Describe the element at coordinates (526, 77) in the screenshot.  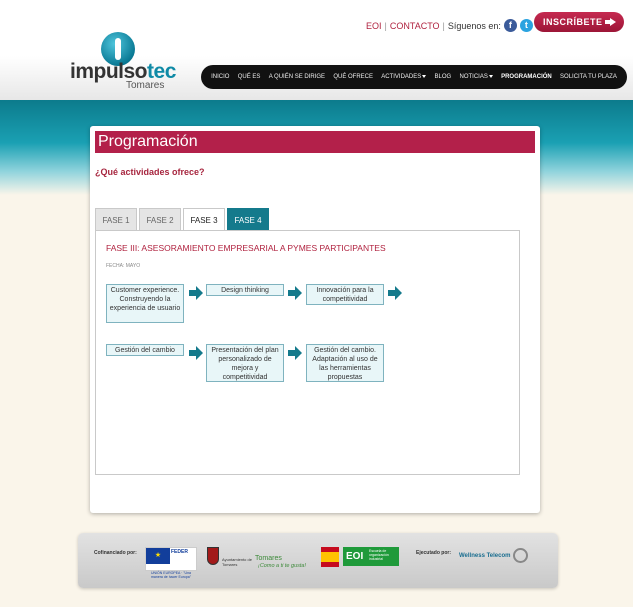
I see `nav-programacion: PROGRAMACIÓN` at that location.